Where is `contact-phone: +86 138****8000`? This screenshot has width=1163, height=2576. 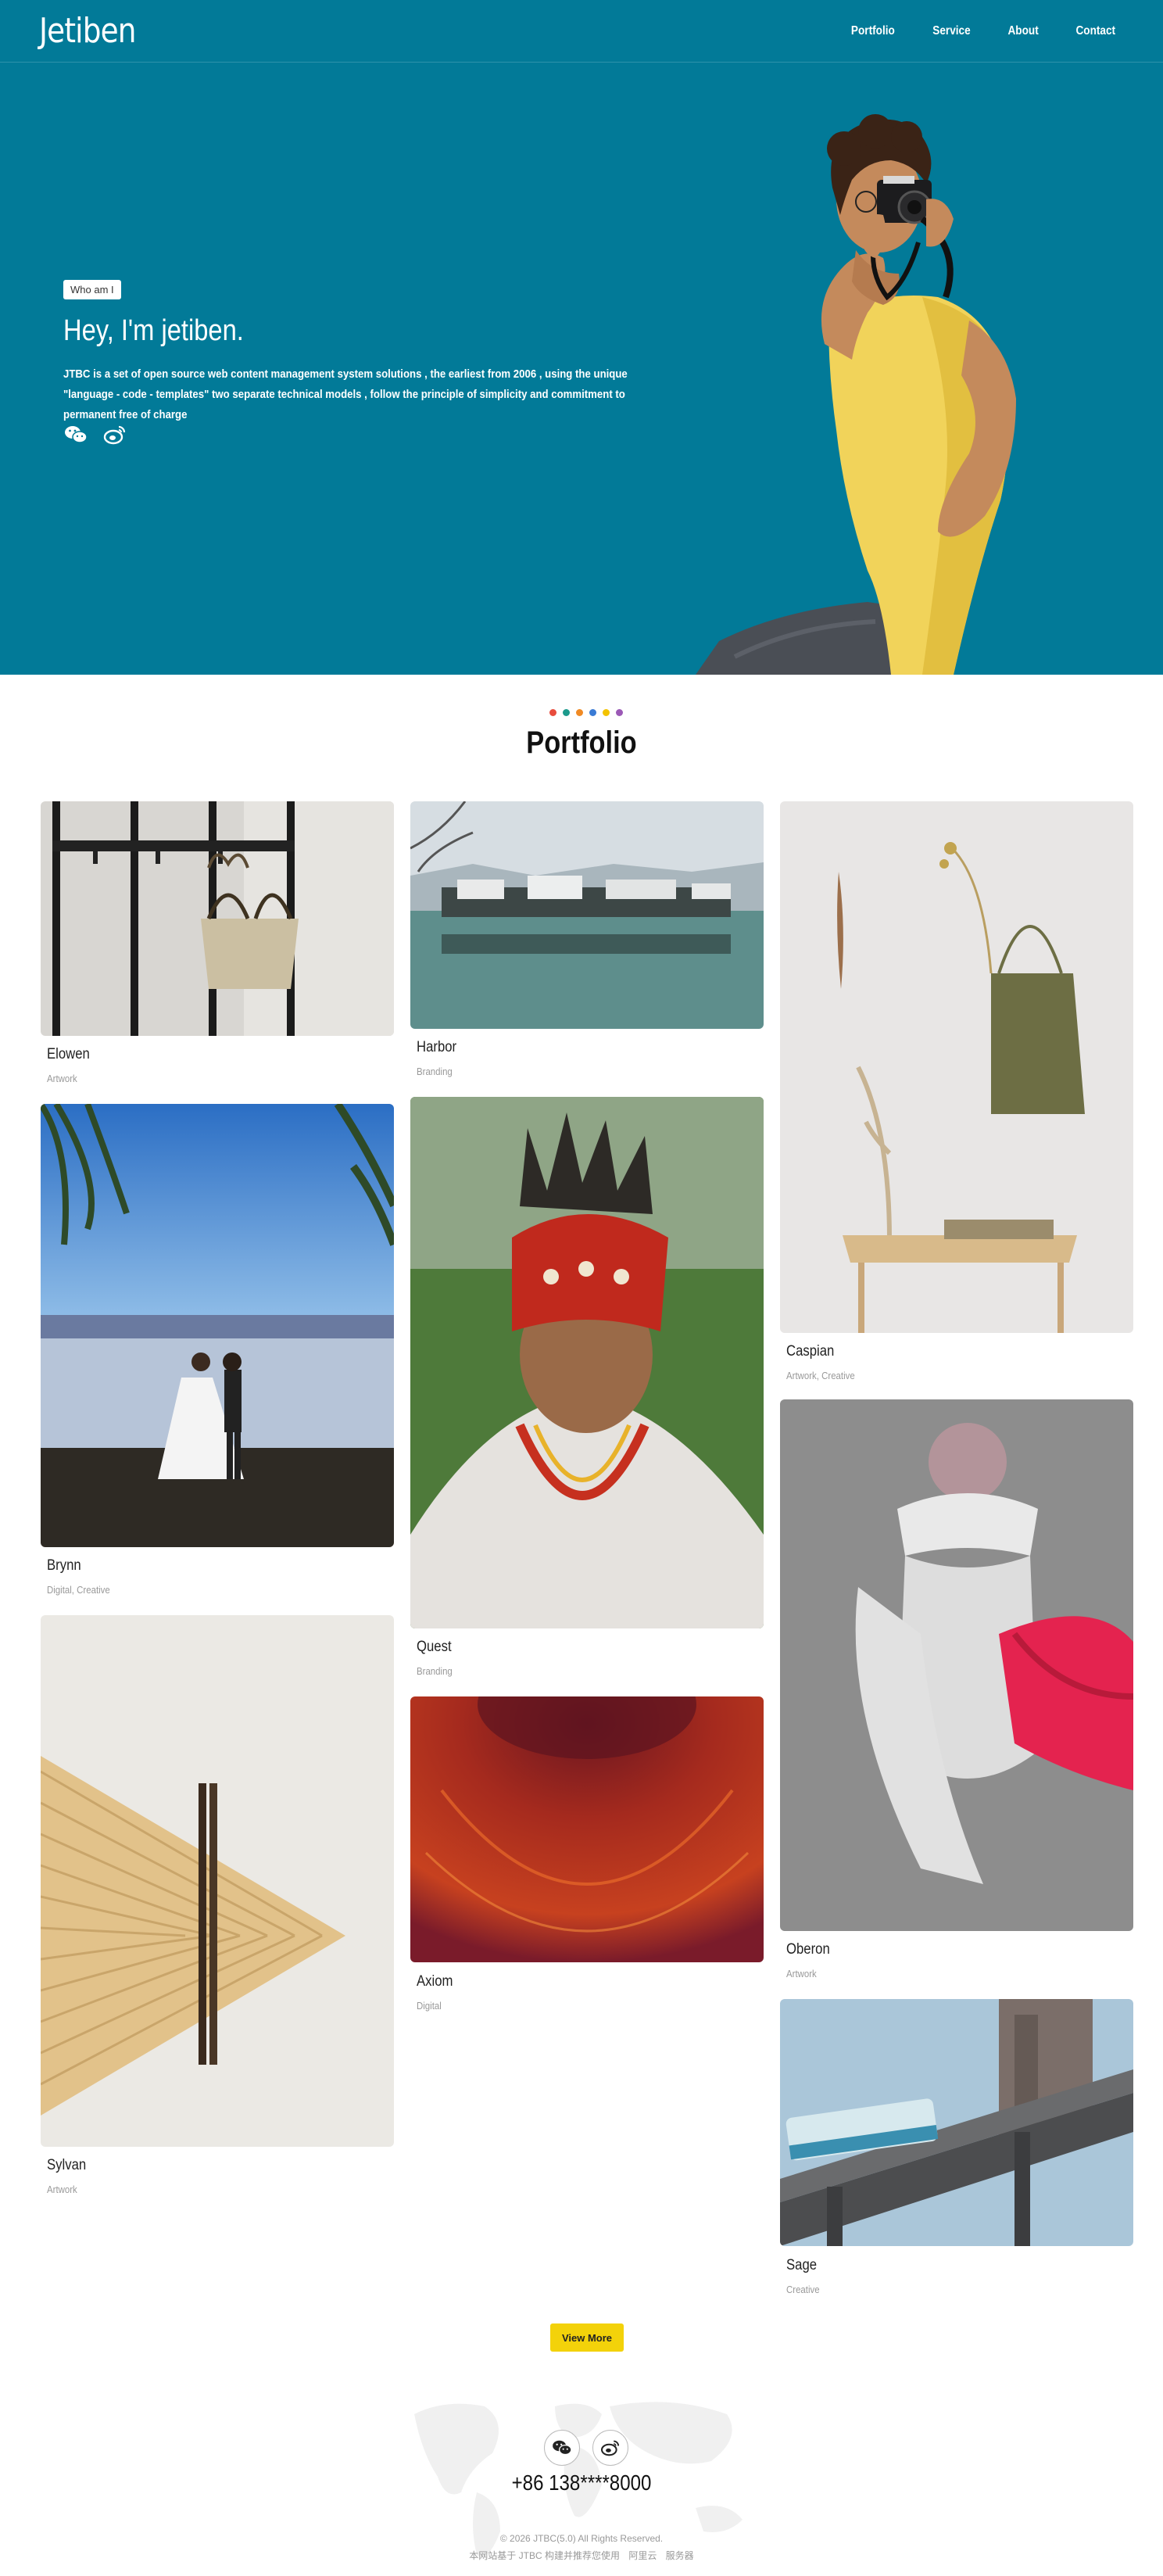
contact-phone: +86 138****8000 is located at coordinates (581, 2482).